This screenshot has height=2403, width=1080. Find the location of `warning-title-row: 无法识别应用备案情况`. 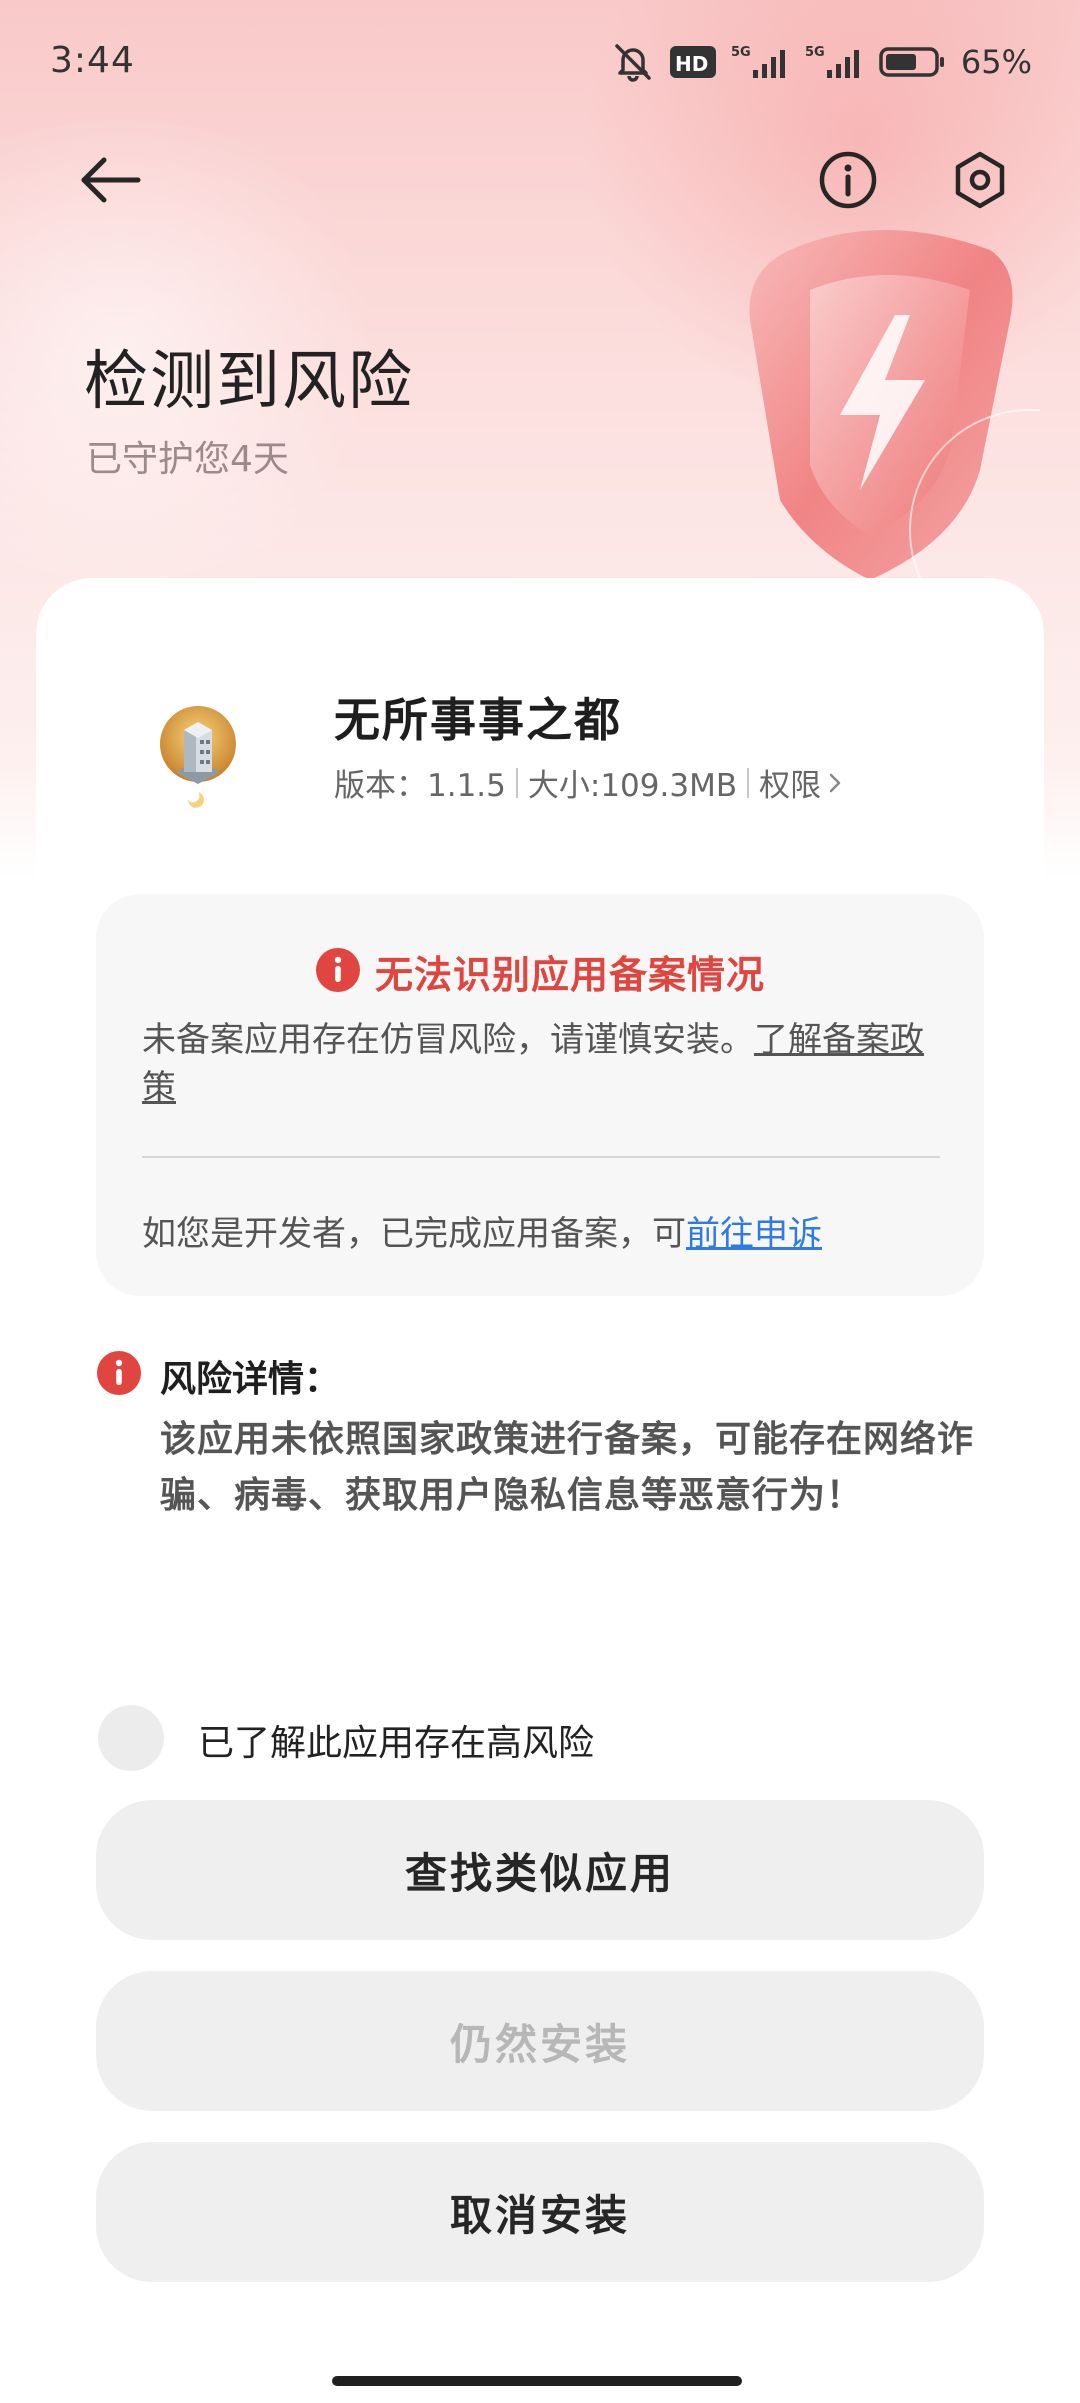

warning-title-row: 无法识别应用备案情况 is located at coordinates (540, 971).